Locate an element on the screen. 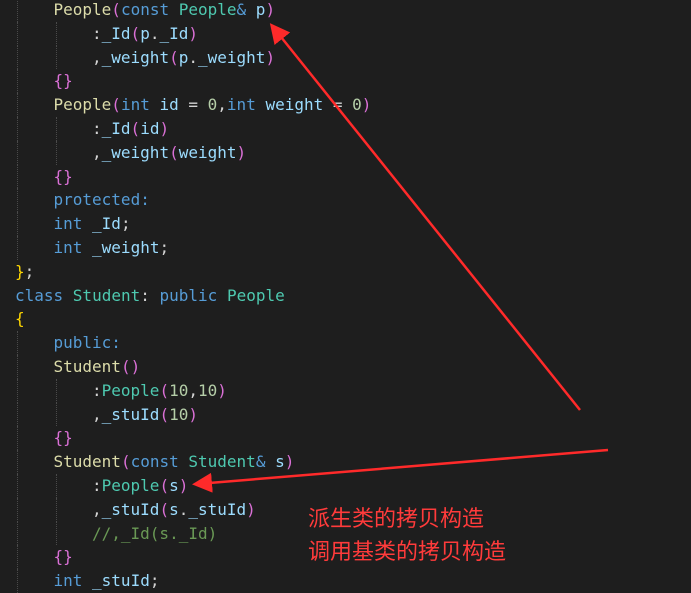 This screenshot has height=593, width=691. annotation-derived-copy-constructor: 派生类的拷贝构造 is located at coordinates (396, 519).